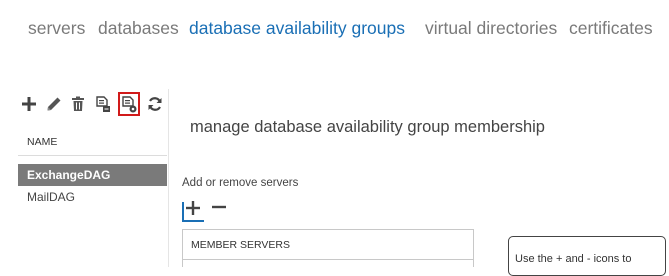  I want to click on remove-server-button, so click(219, 209).